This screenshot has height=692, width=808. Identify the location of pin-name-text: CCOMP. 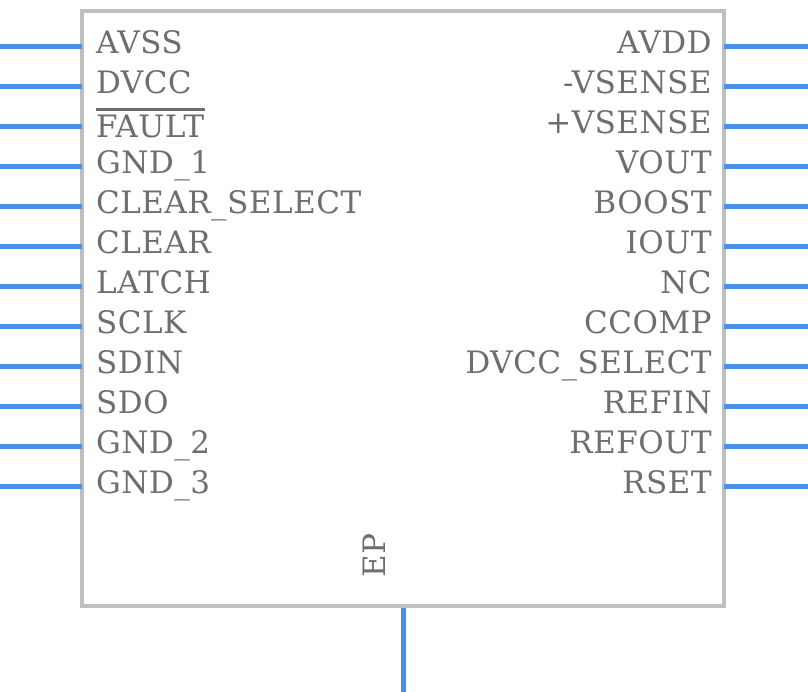
(648, 323).